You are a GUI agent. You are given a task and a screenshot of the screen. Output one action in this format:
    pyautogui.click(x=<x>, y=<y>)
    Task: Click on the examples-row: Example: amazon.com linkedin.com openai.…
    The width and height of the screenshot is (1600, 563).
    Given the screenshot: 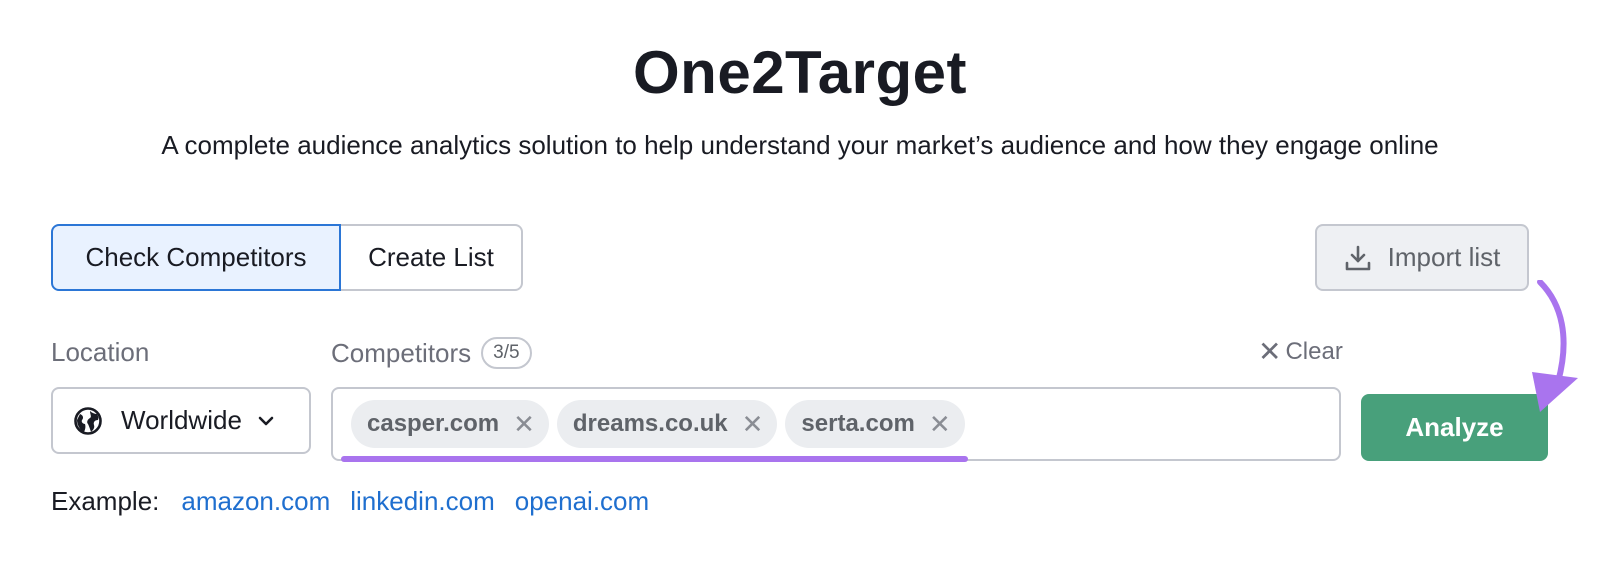 What is the action you would take?
    pyautogui.click(x=350, y=501)
    